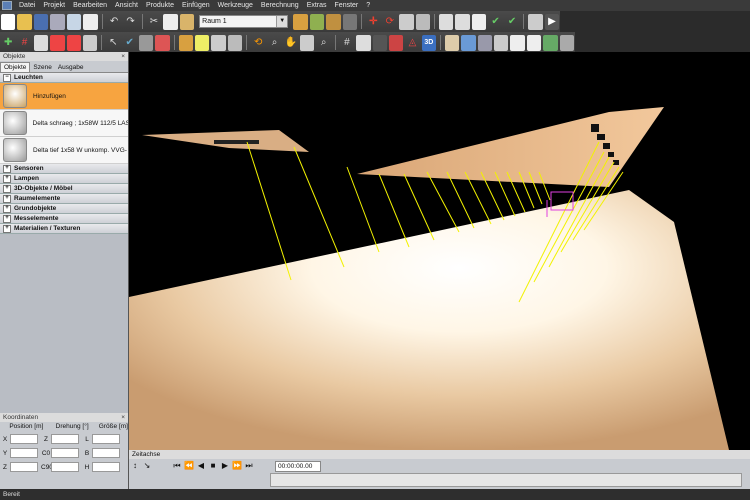 The height and width of the screenshot is (500, 750). I want to click on video-icon: ▶, so click(552, 21).